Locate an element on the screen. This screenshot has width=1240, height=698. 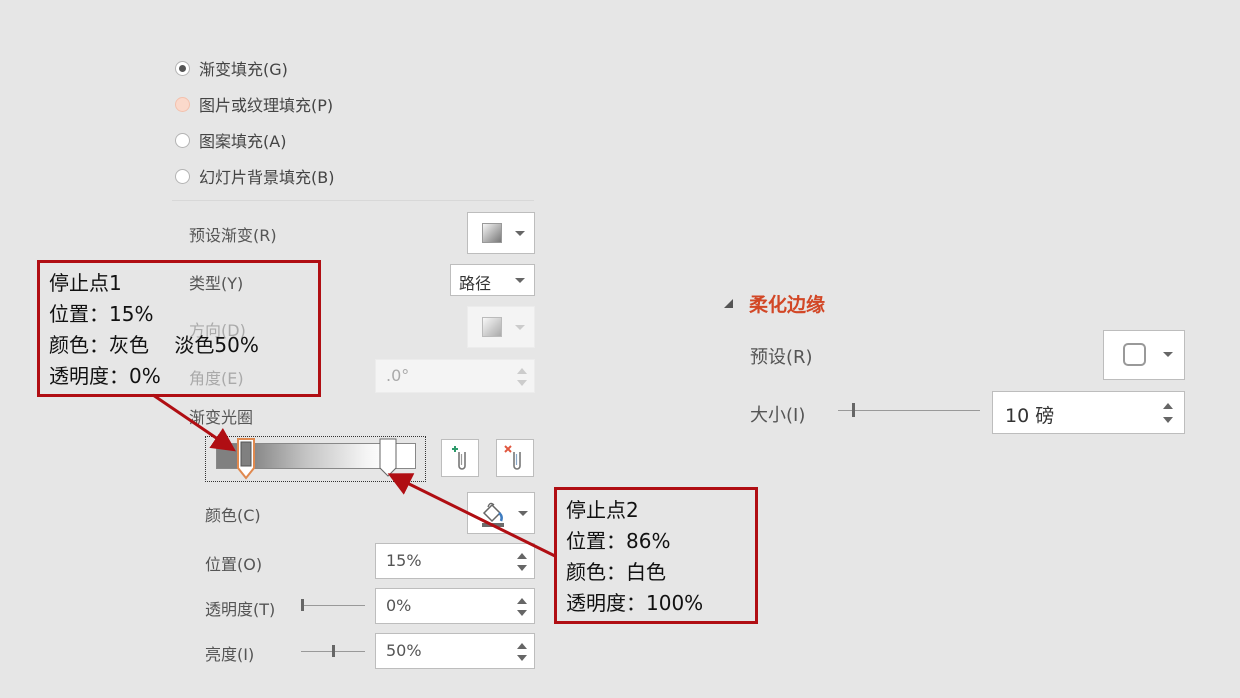
callout-line: 位置：15% is located at coordinates (101, 314).